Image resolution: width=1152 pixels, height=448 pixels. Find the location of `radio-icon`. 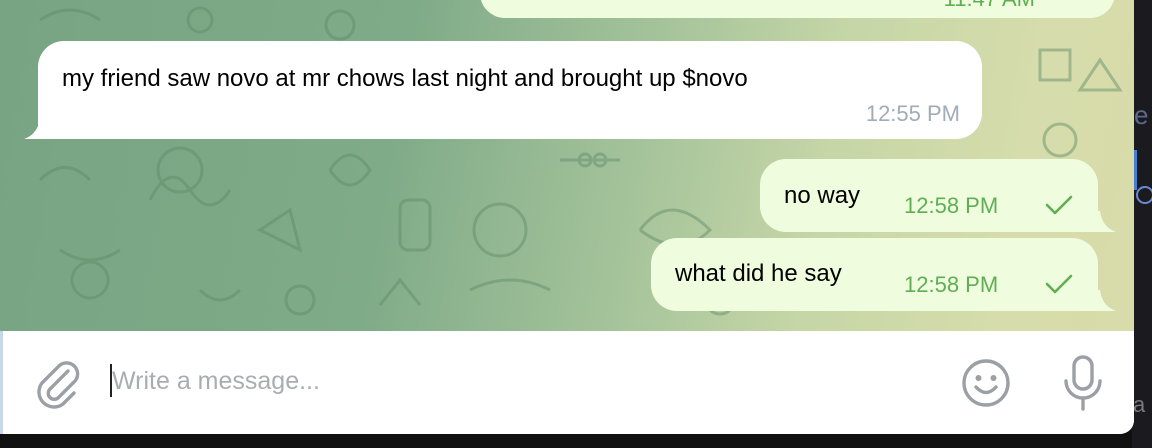

radio-icon is located at coordinates (1144, 195).